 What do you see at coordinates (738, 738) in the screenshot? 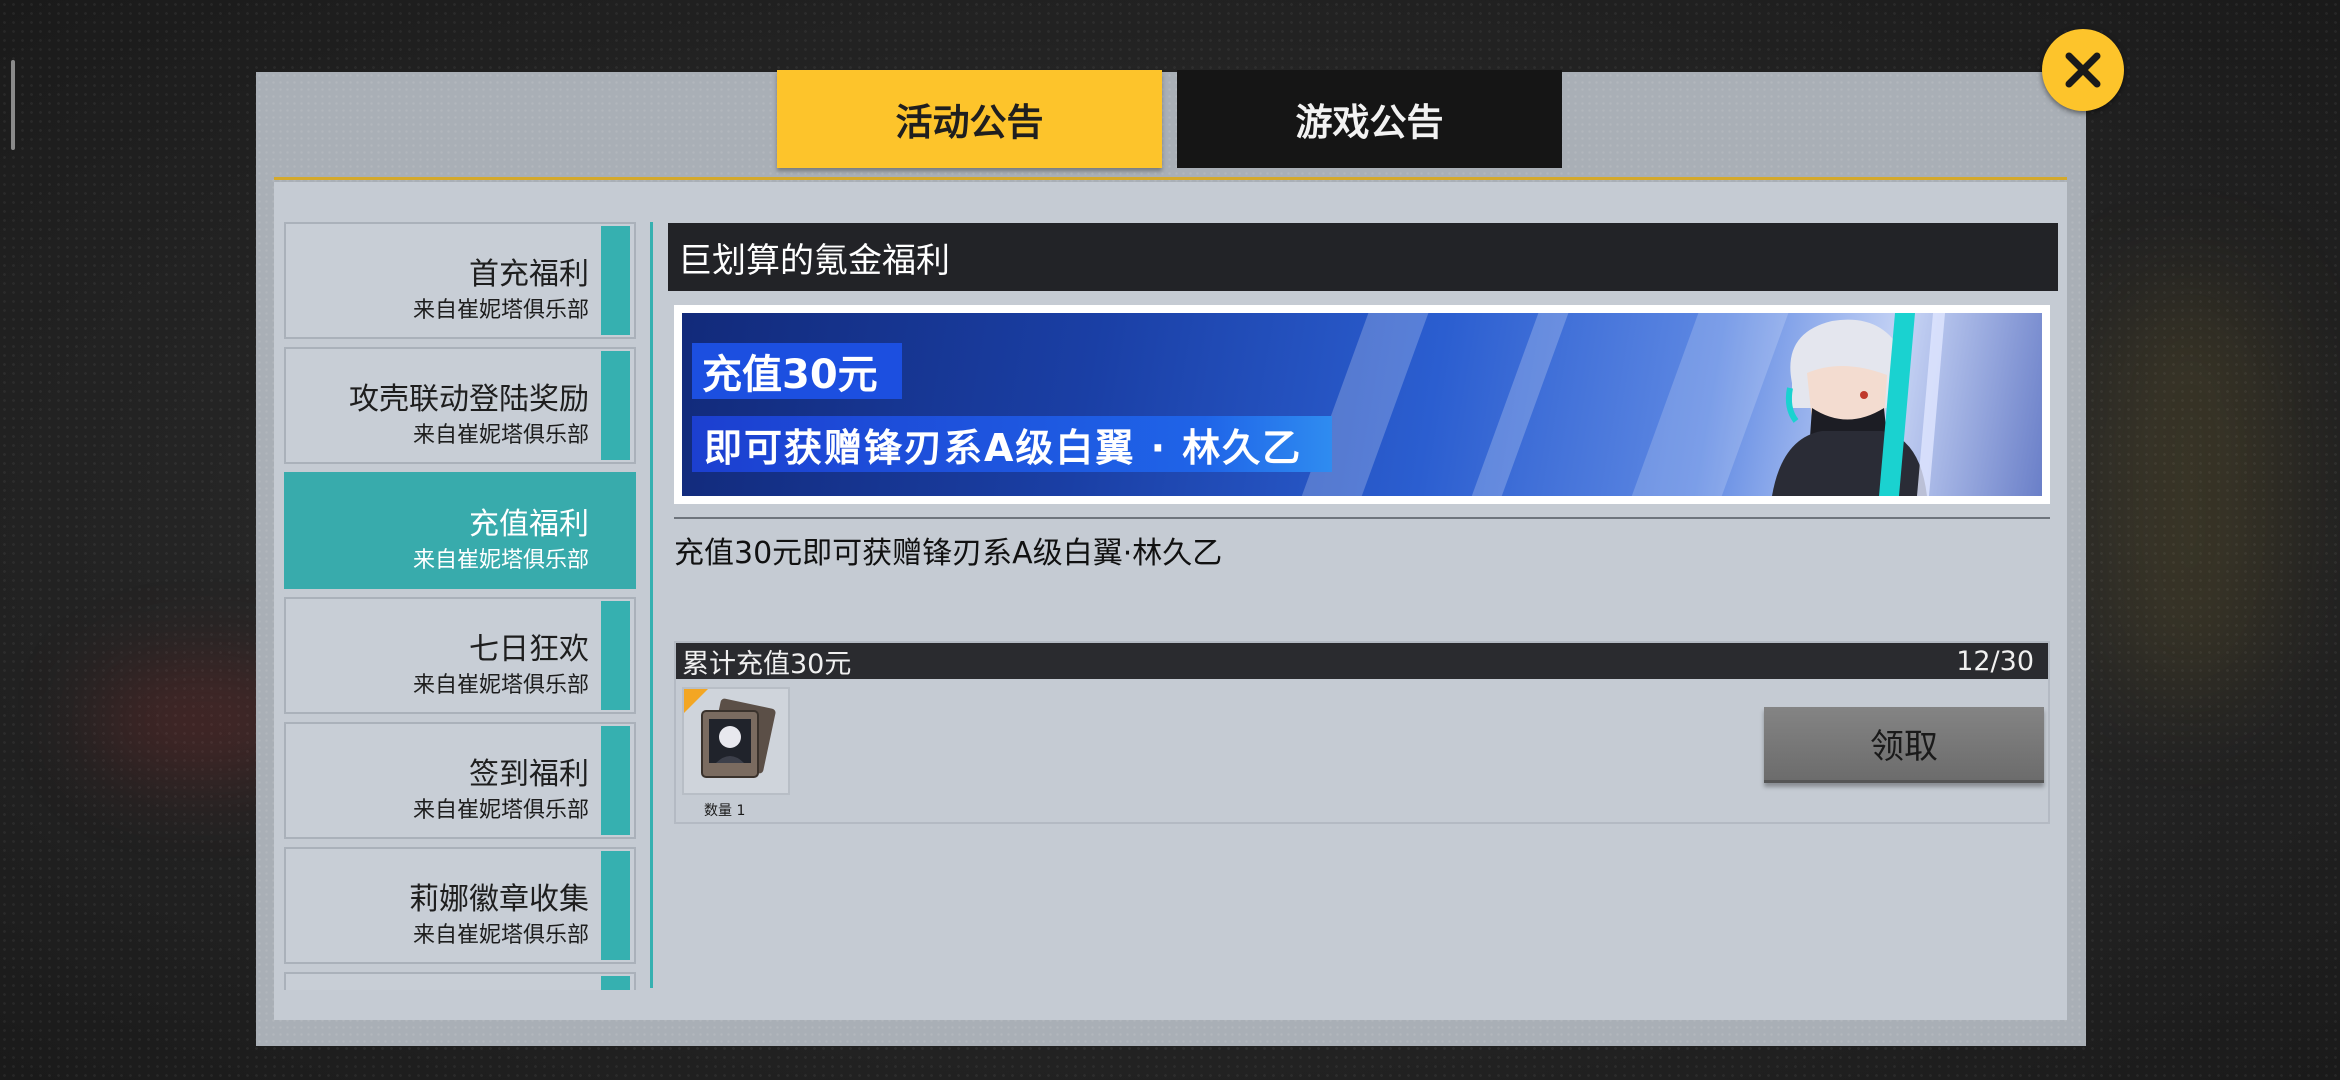
I see `character-card-icon` at bounding box center [738, 738].